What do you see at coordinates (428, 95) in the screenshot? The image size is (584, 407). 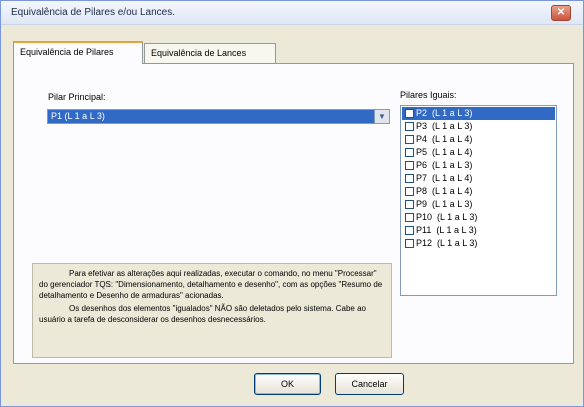 I see `pilares-iguais-label: Pilares Iguais:` at bounding box center [428, 95].